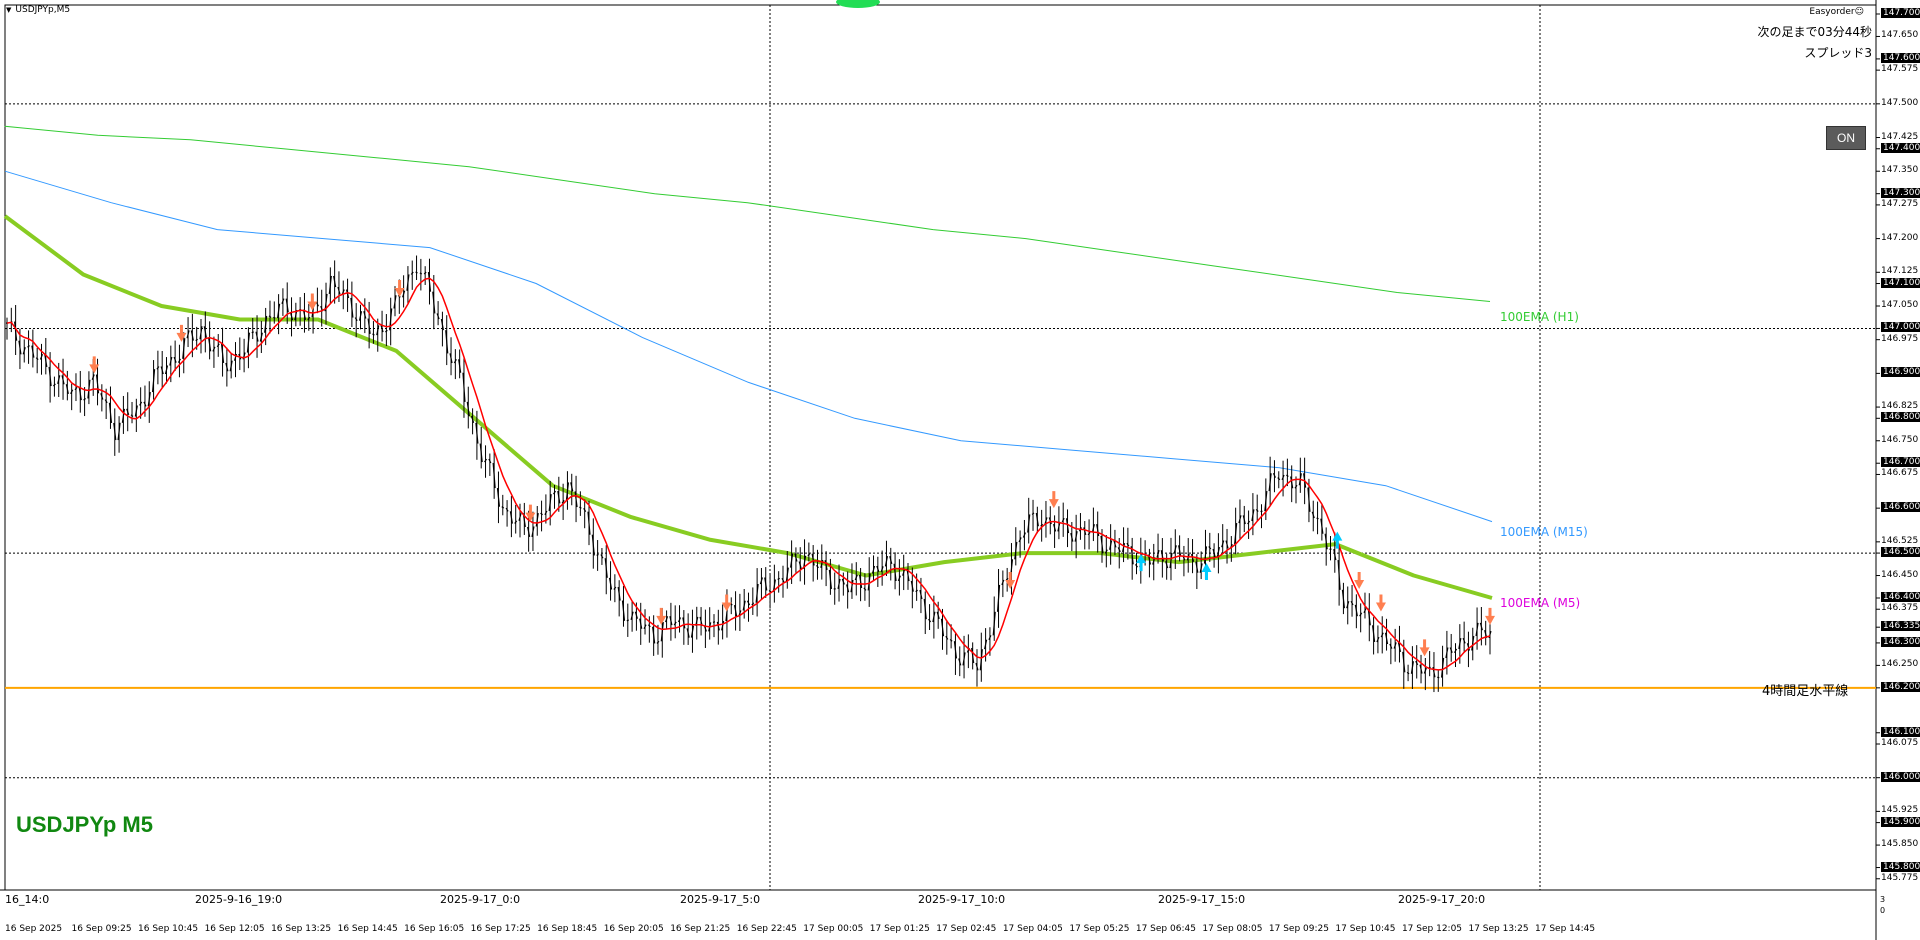 Image resolution: width=1920 pixels, height=940 pixels. I want to click on price-axis-label: 146.300, so click(1900, 641).